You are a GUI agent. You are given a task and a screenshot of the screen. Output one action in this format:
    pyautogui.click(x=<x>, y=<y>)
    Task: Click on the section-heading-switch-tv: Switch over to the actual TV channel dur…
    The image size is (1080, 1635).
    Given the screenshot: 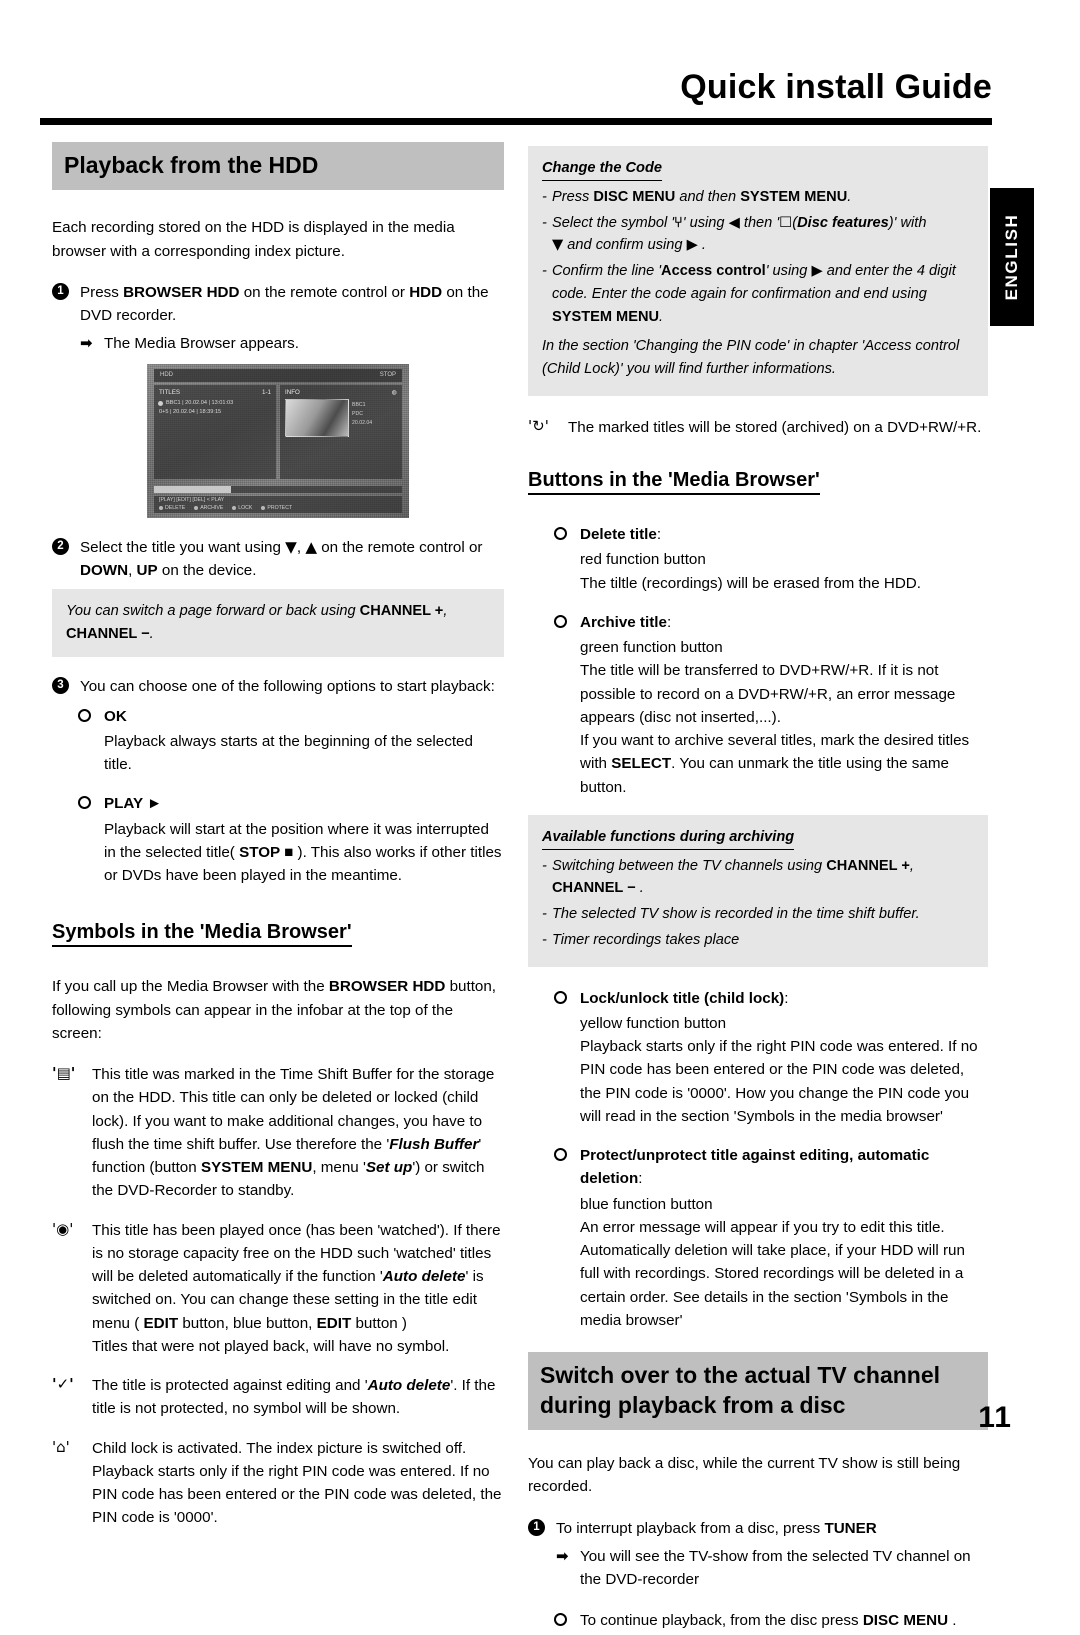 What is the action you would take?
    pyautogui.click(x=758, y=1391)
    